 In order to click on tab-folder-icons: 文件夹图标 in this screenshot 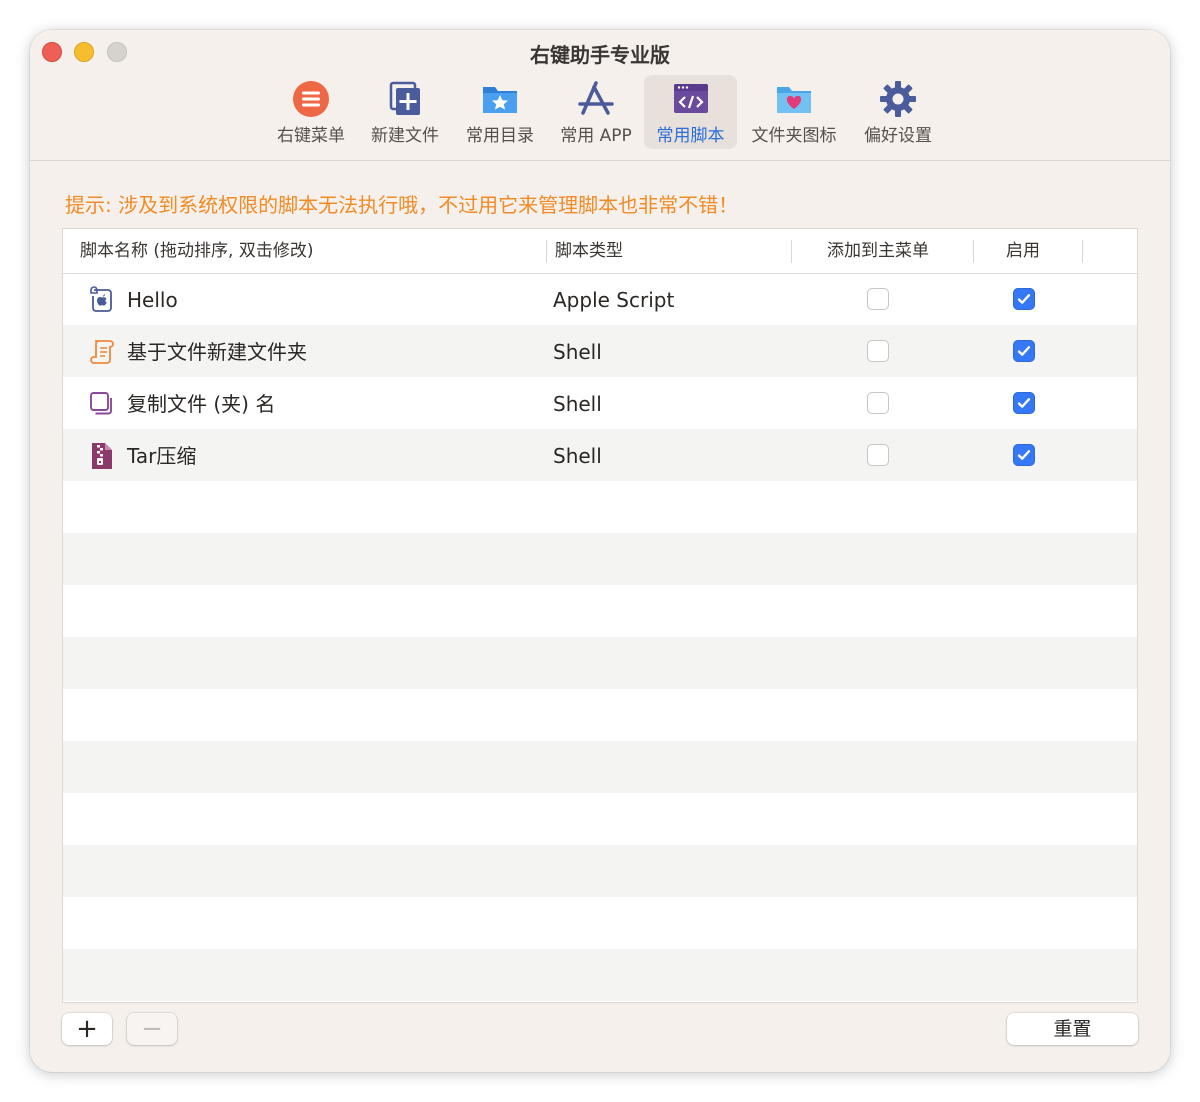, I will do `click(794, 112)`.